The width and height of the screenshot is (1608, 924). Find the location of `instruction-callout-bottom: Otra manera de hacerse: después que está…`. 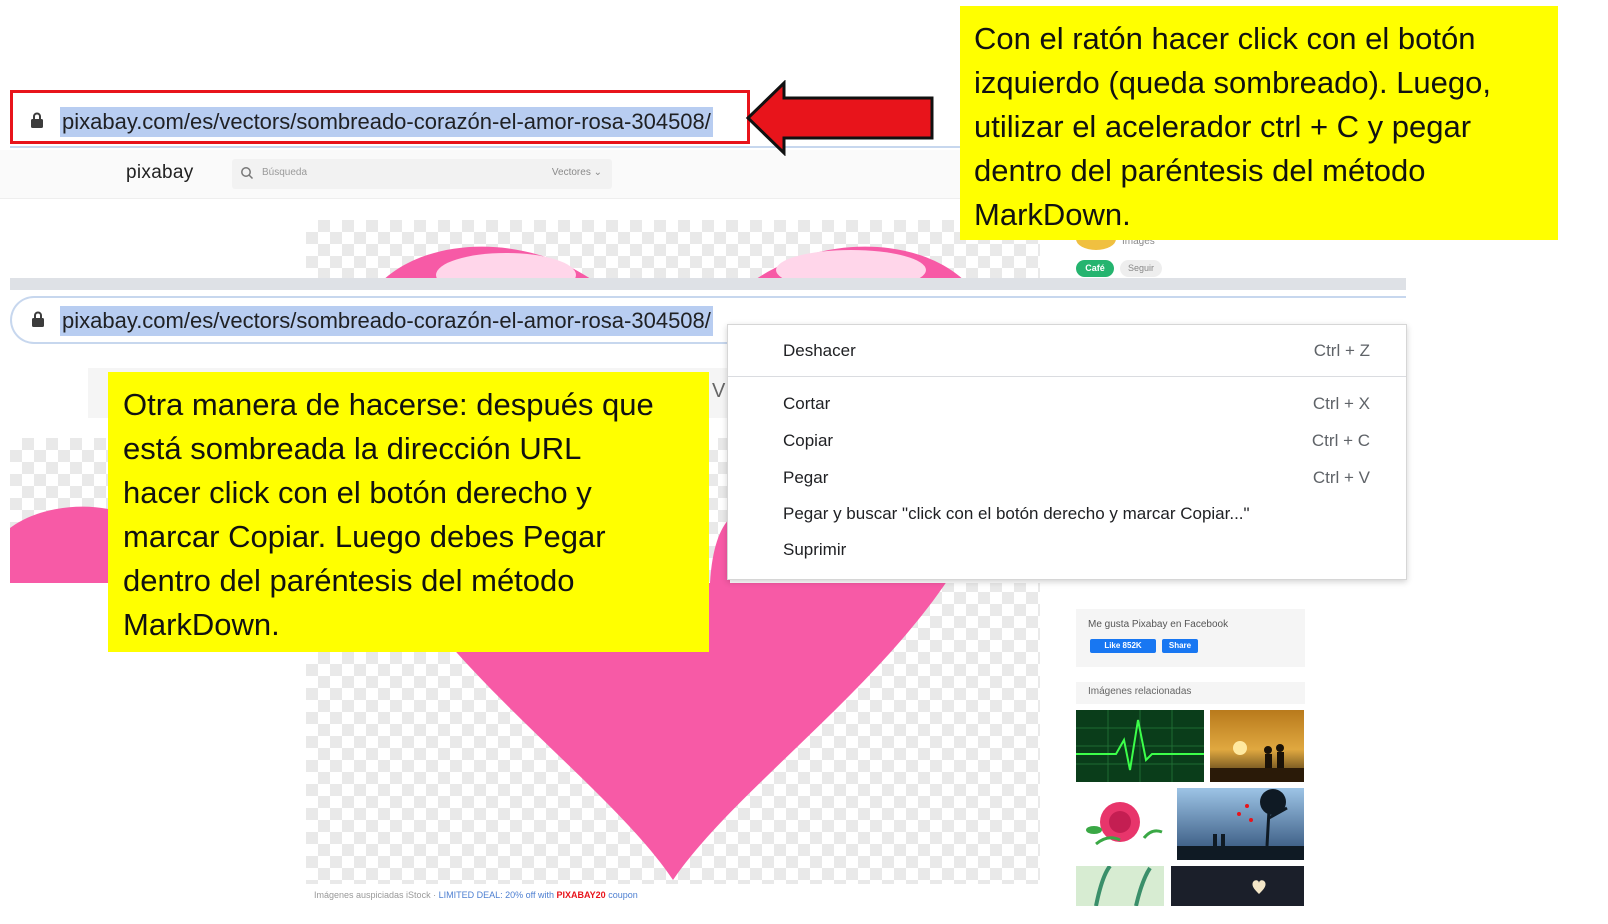

instruction-callout-bottom: Otra manera de hacerse: después que está… is located at coordinates (408, 512).